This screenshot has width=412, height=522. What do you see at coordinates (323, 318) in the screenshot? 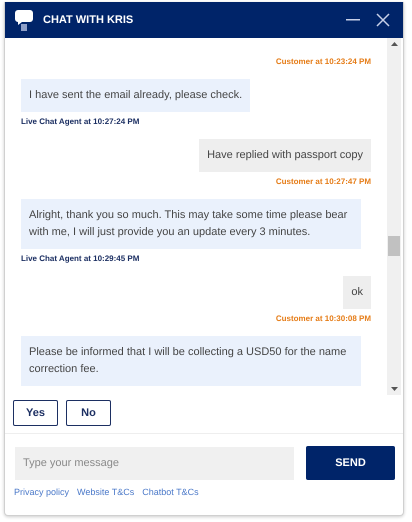
I see `message-timestamp: Customer at 10:30:08 PM` at bounding box center [323, 318].